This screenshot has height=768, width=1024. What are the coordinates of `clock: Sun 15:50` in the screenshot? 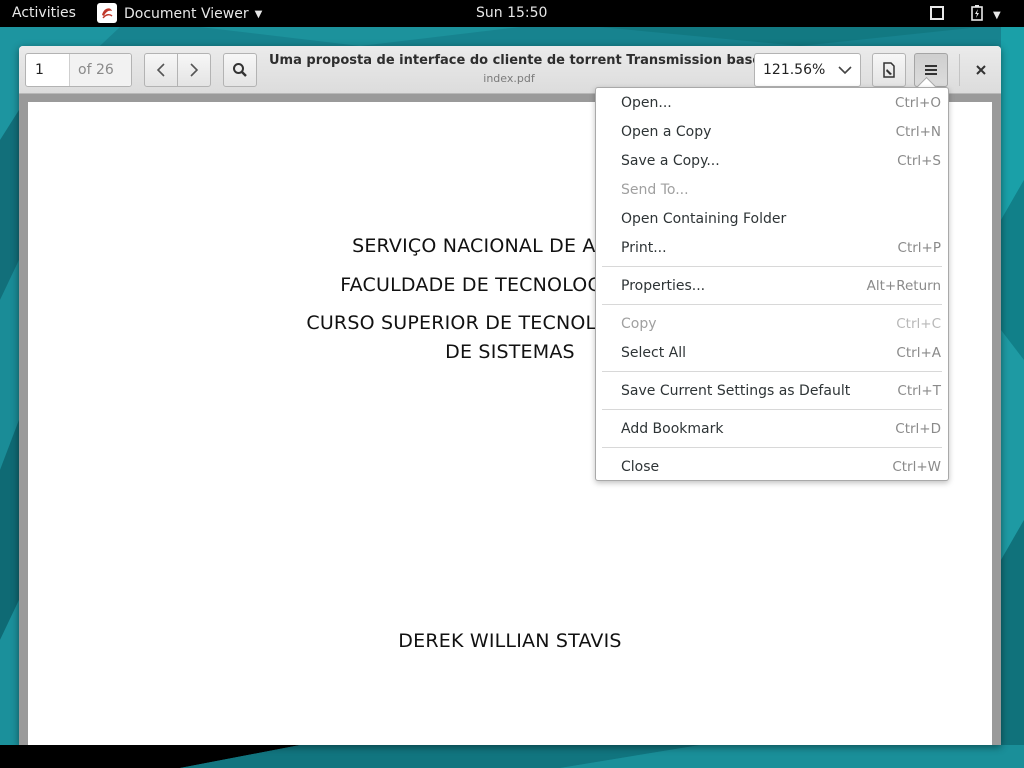 It's located at (511, 13).